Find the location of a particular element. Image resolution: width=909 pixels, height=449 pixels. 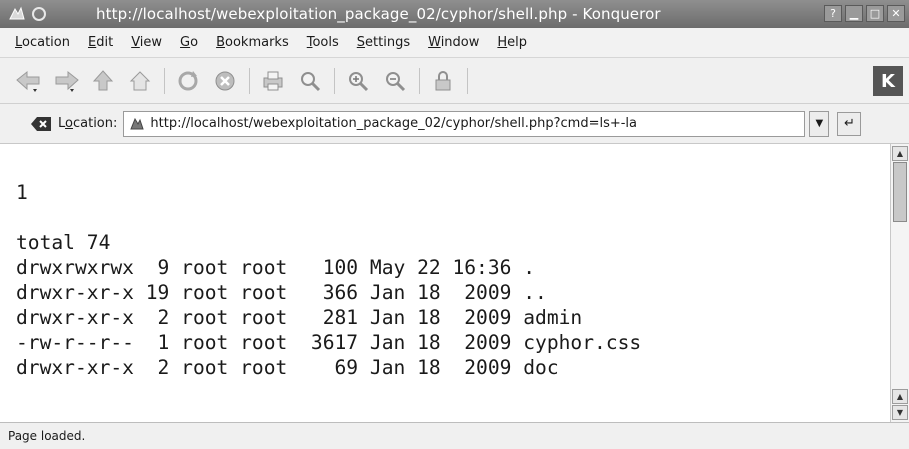

menu-label-rest: dit is located at coordinates (105, 42).